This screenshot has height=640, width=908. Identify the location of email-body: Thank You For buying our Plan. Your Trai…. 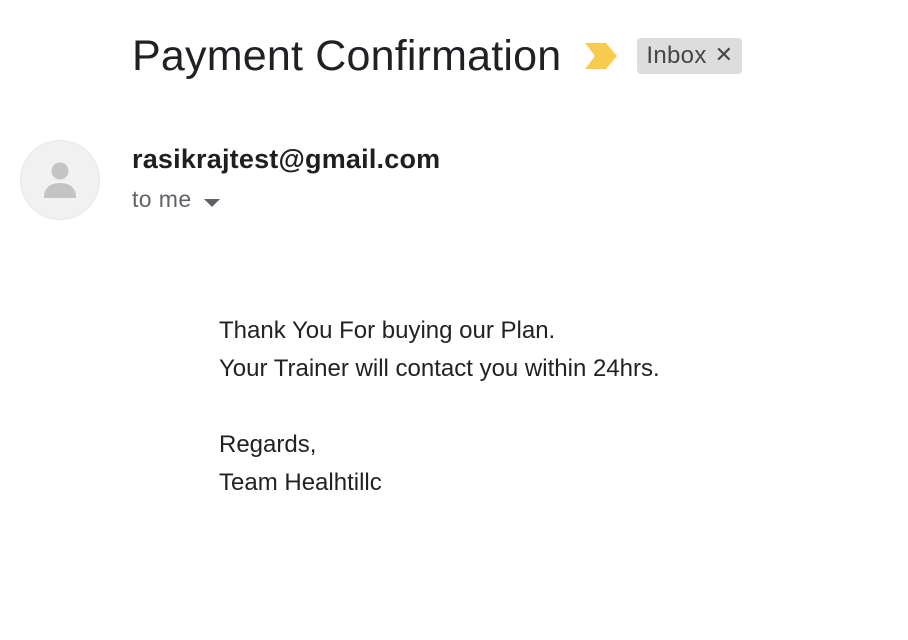
(439, 407).